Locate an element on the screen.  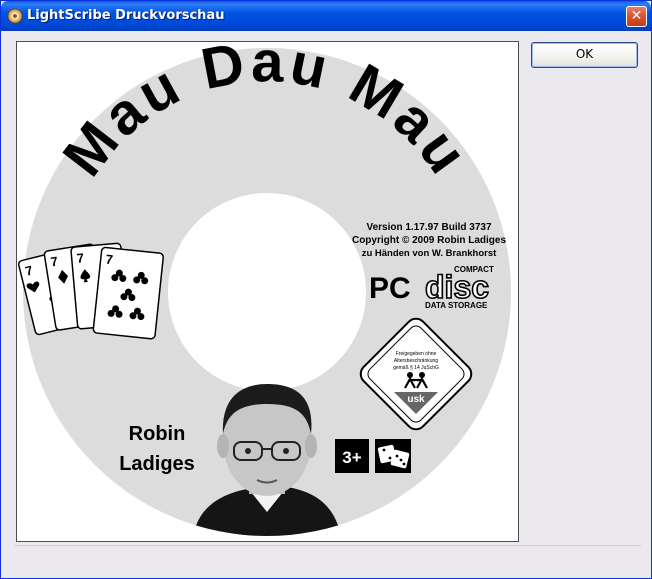
title-bar: LightScribe Druckvorschau ✕ is located at coordinates (326, 16).